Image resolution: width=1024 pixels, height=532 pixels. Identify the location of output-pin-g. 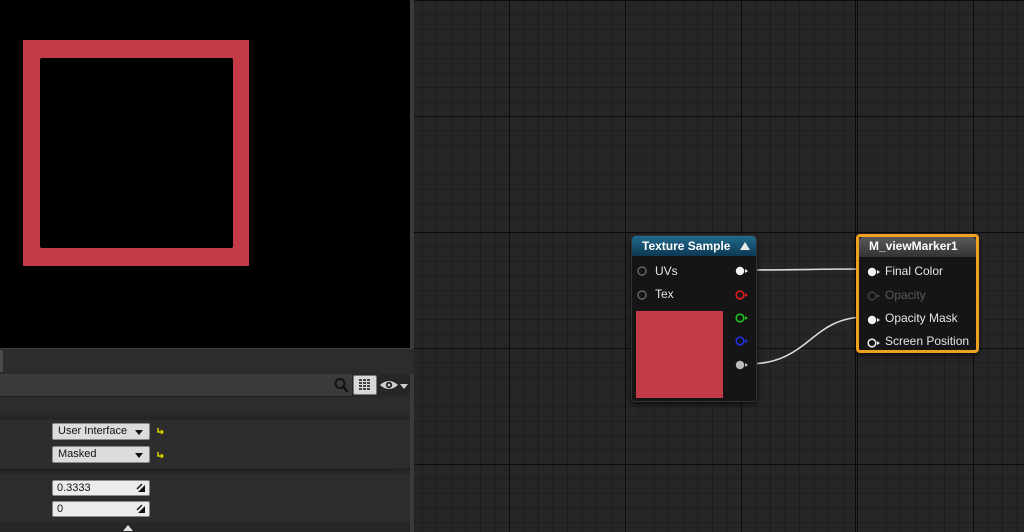
(742, 318).